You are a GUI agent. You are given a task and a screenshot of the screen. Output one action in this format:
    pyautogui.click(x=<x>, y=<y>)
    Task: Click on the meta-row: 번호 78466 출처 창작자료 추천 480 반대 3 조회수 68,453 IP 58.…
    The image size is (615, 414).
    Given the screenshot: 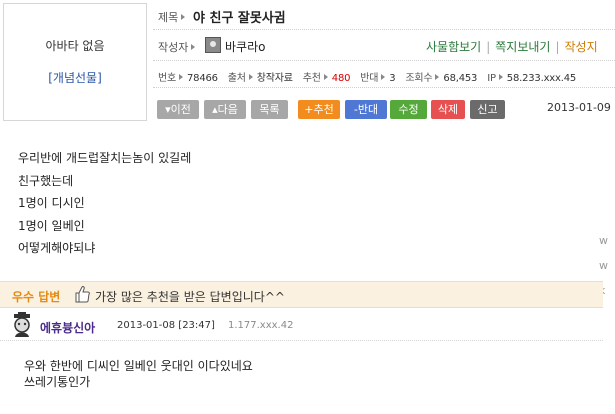 What is the action you would take?
    pyautogui.click(x=384, y=74)
    